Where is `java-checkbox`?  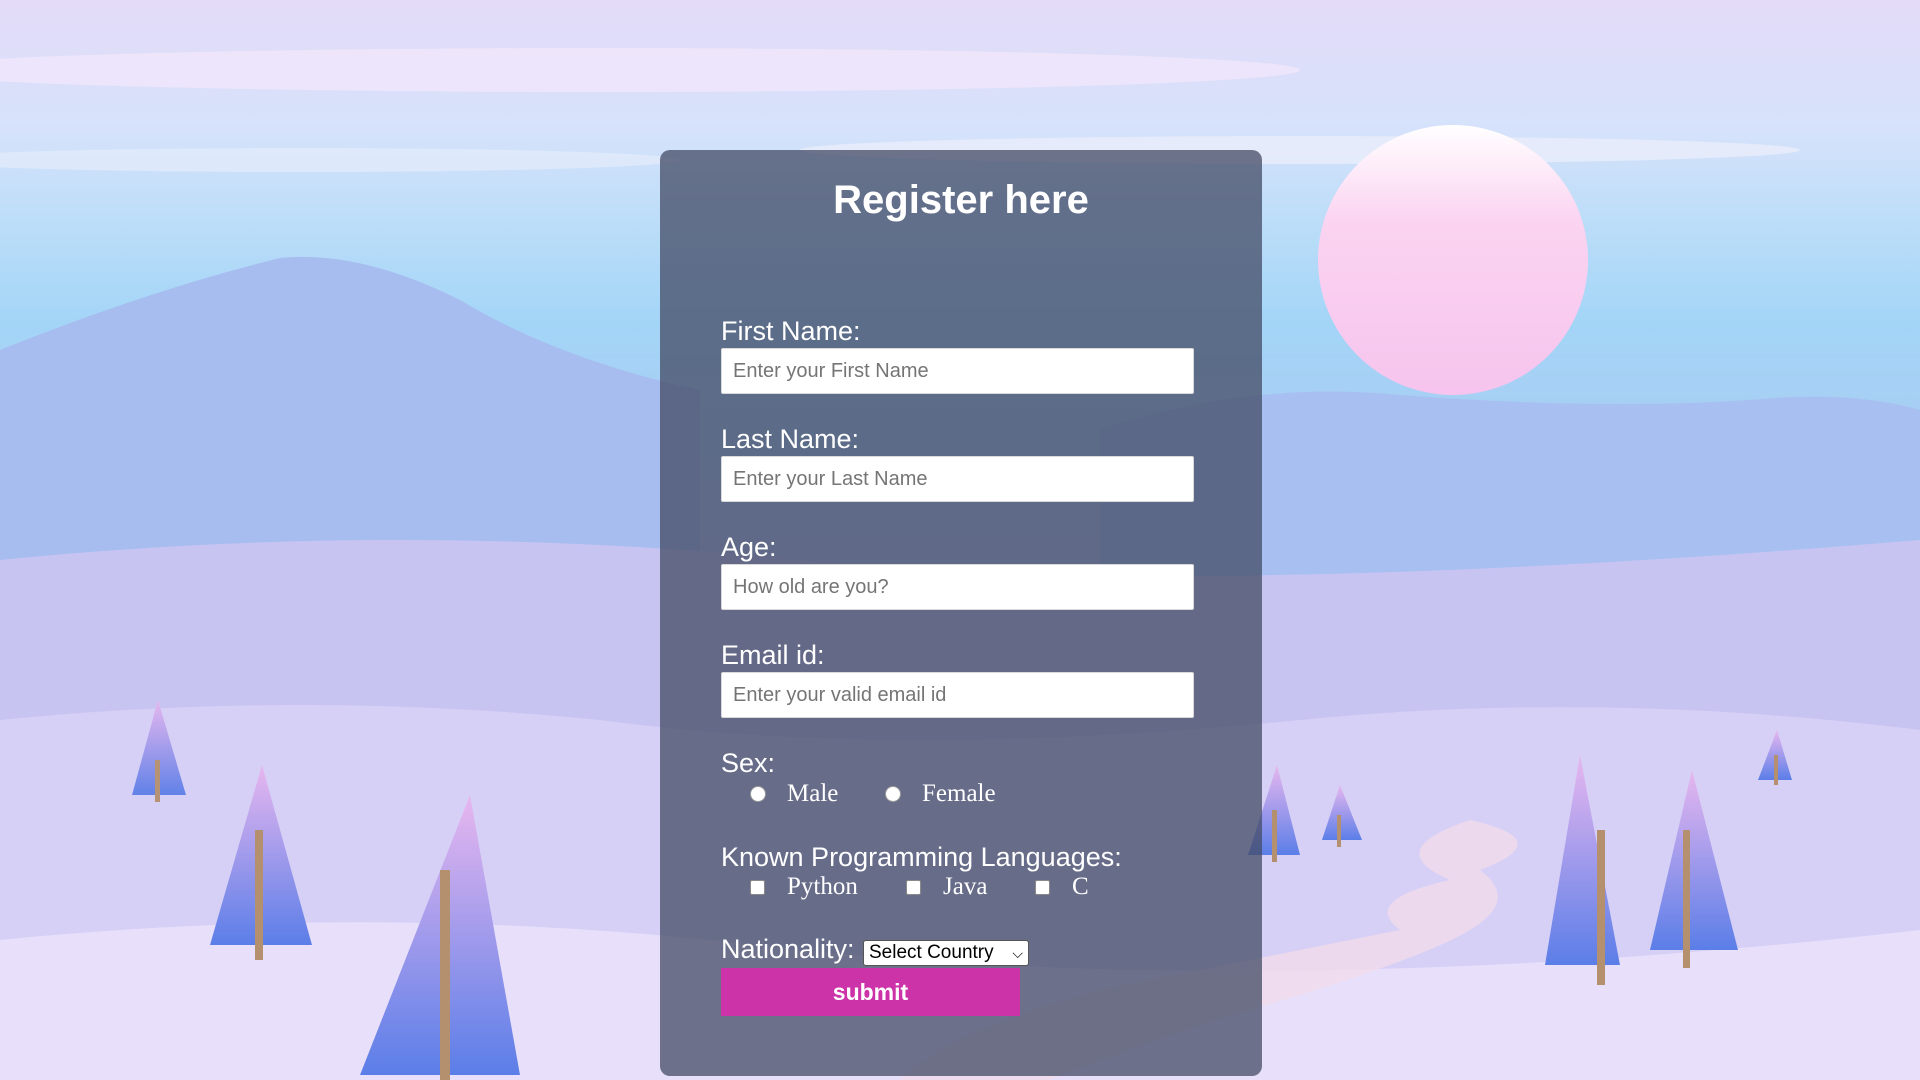 java-checkbox is located at coordinates (913, 887).